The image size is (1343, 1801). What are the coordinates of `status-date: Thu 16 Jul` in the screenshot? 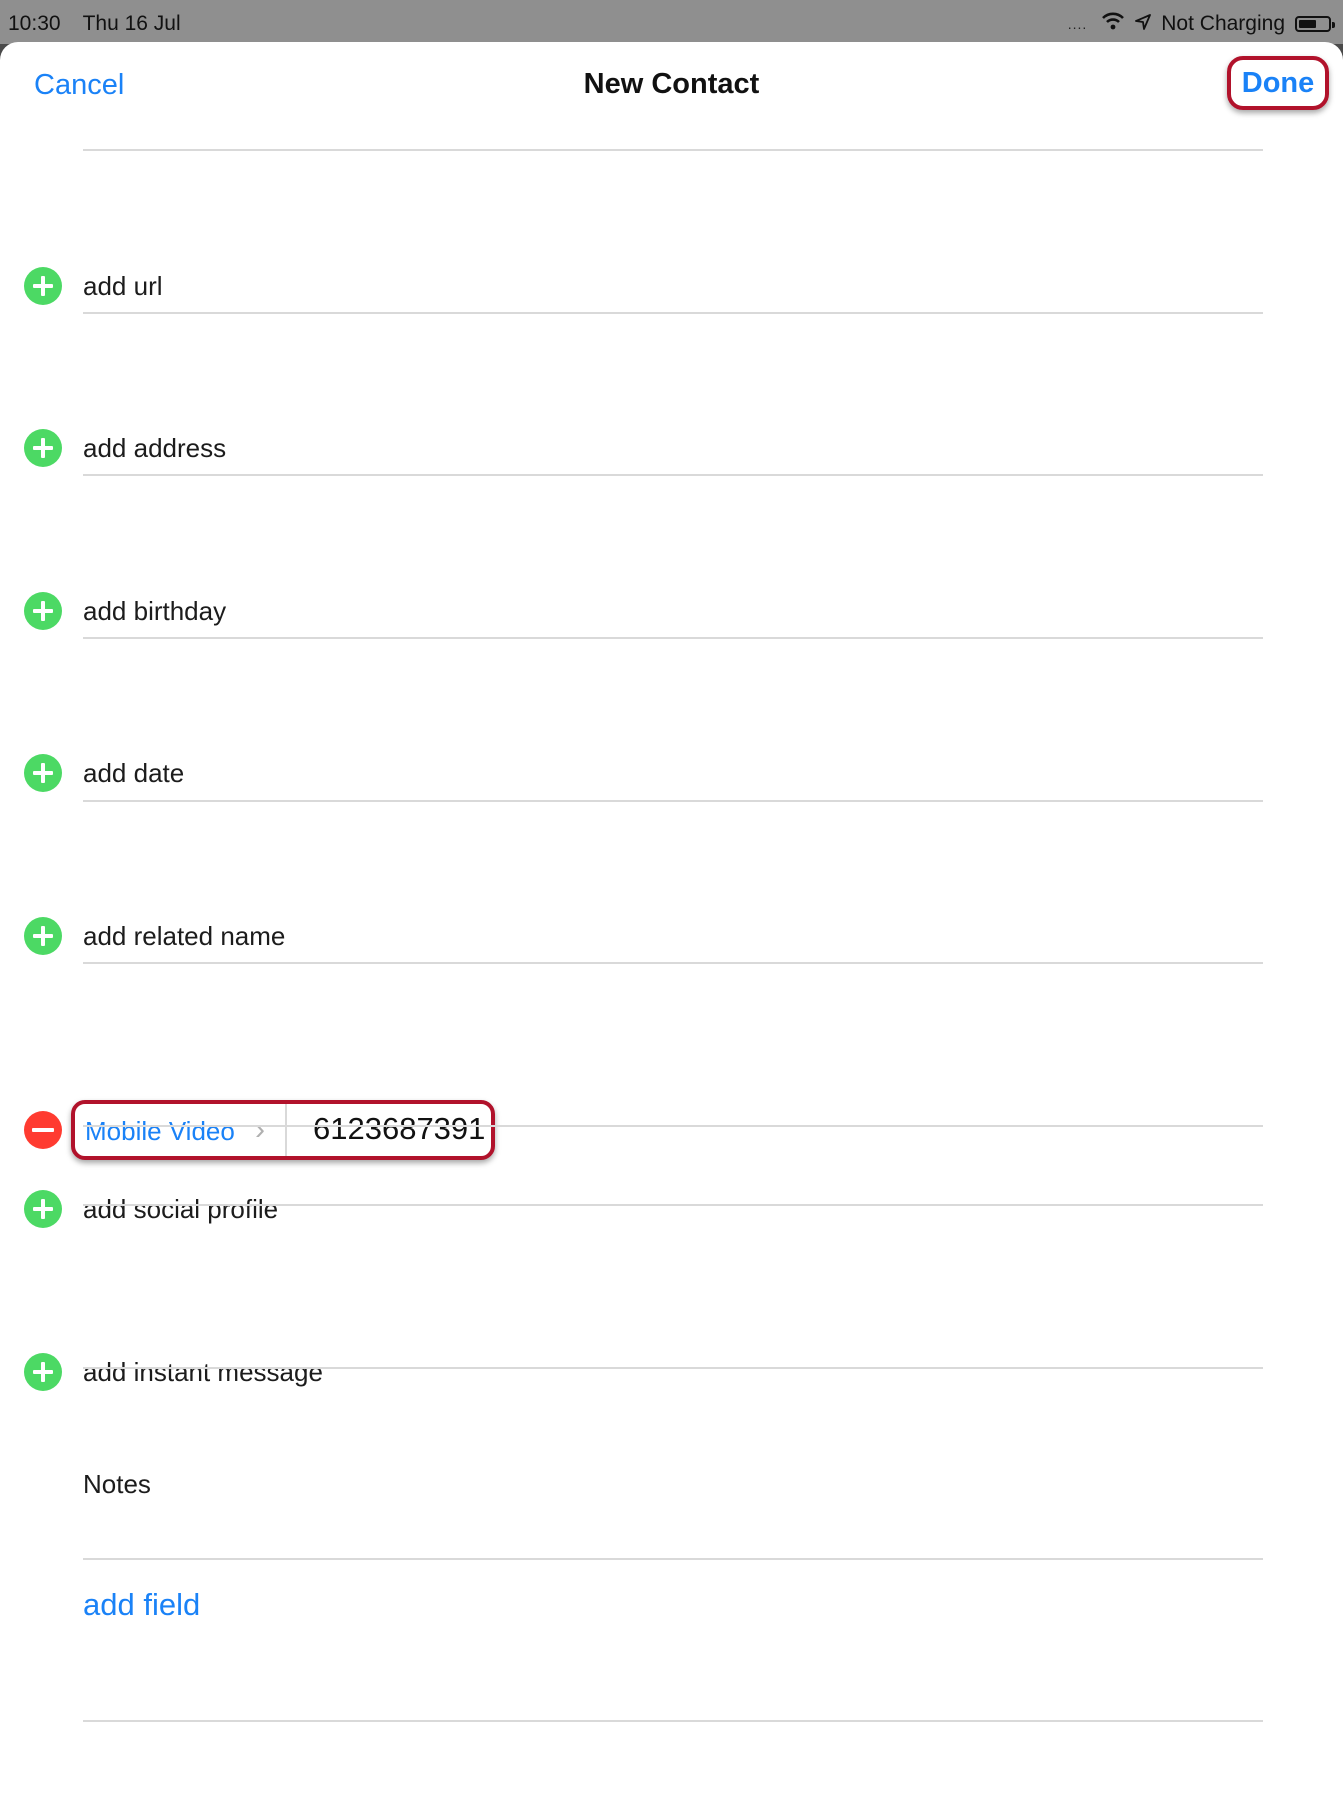 It's located at (131, 23).